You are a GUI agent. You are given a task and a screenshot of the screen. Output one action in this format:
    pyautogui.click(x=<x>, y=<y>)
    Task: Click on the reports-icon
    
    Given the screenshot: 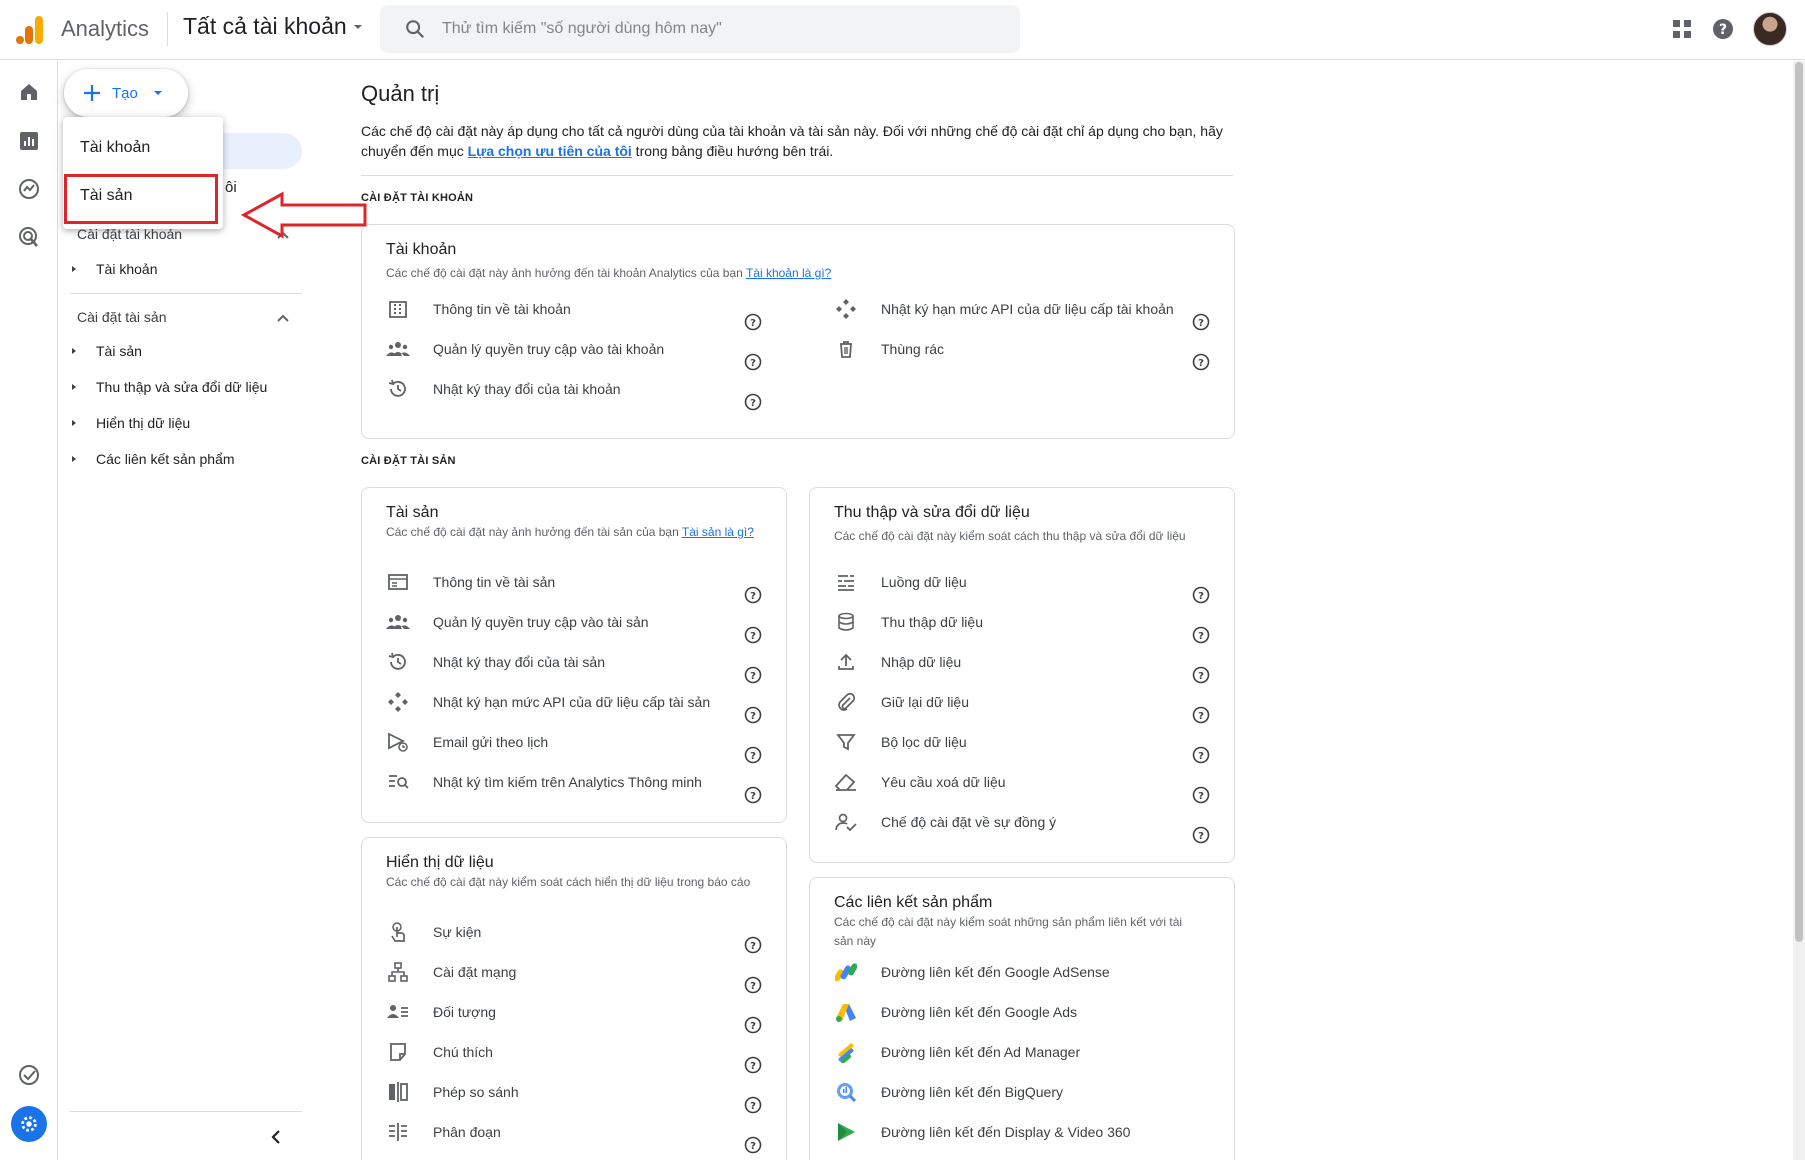 What is the action you would take?
    pyautogui.click(x=29, y=141)
    